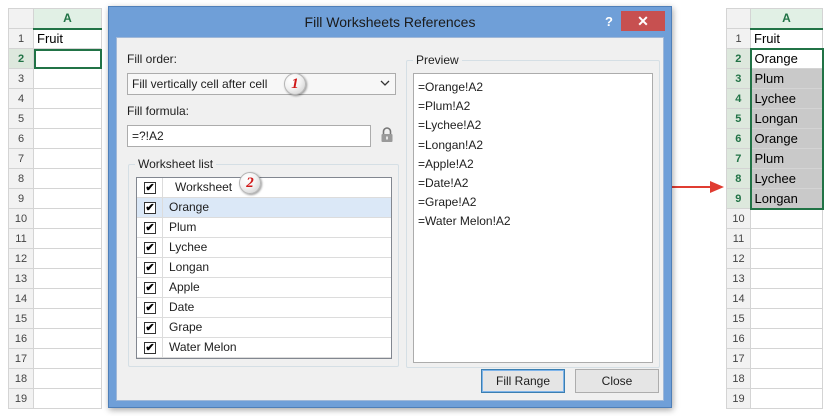 Image resolution: width=832 pixels, height=416 pixels. Describe the element at coordinates (21, 38) in the screenshot. I see `row-header: 1` at that location.